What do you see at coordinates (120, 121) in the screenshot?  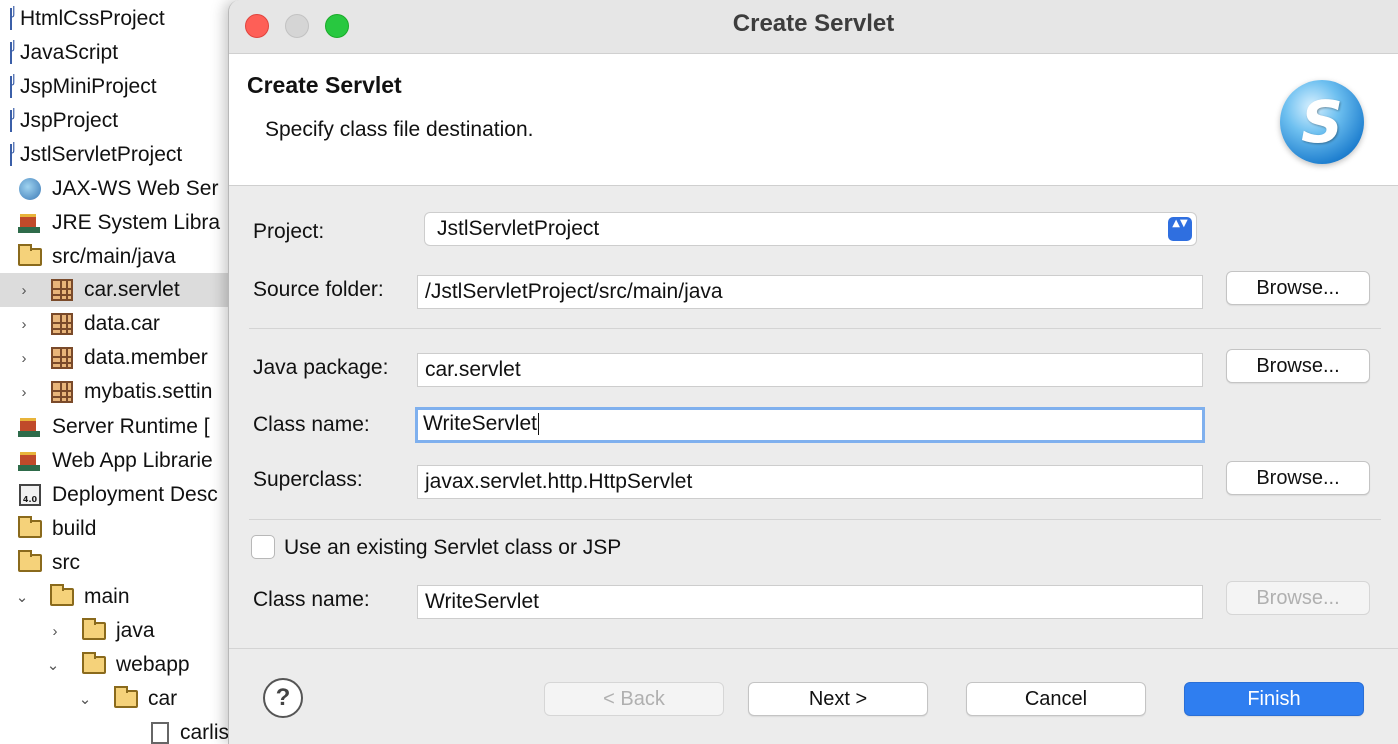 I see `tree-item: JspProject` at bounding box center [120, 121].